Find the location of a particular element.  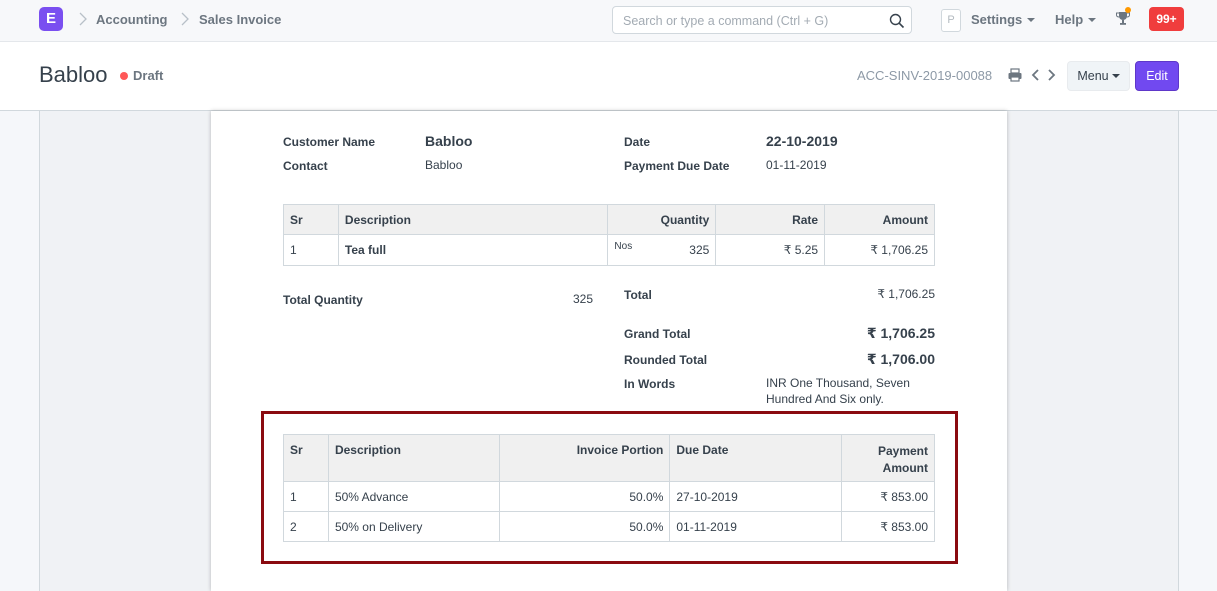

qty-value: 325 is located at coordinates (699, 250).